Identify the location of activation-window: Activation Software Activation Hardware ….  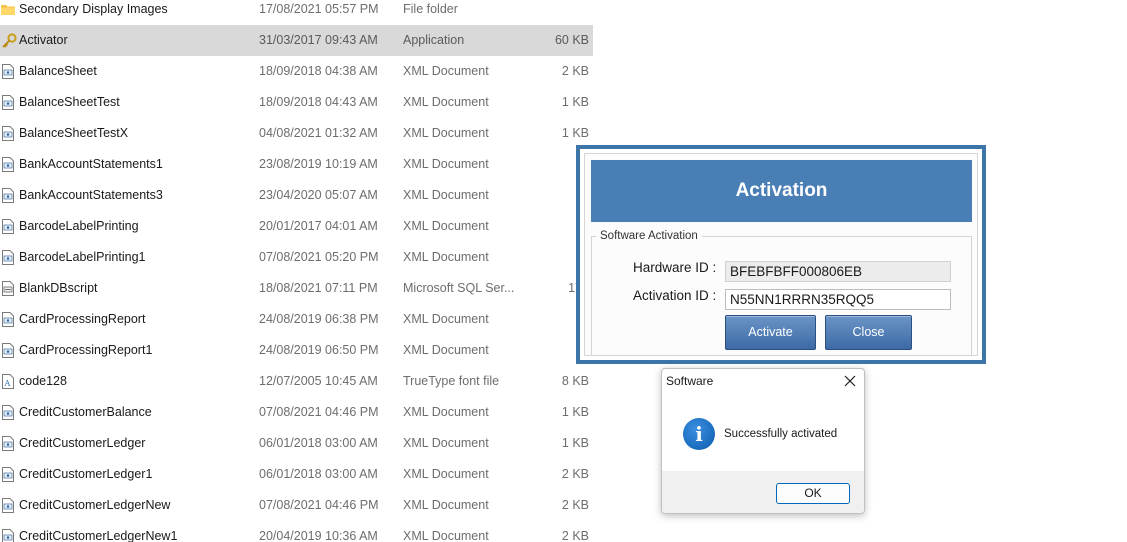
(781, 254).